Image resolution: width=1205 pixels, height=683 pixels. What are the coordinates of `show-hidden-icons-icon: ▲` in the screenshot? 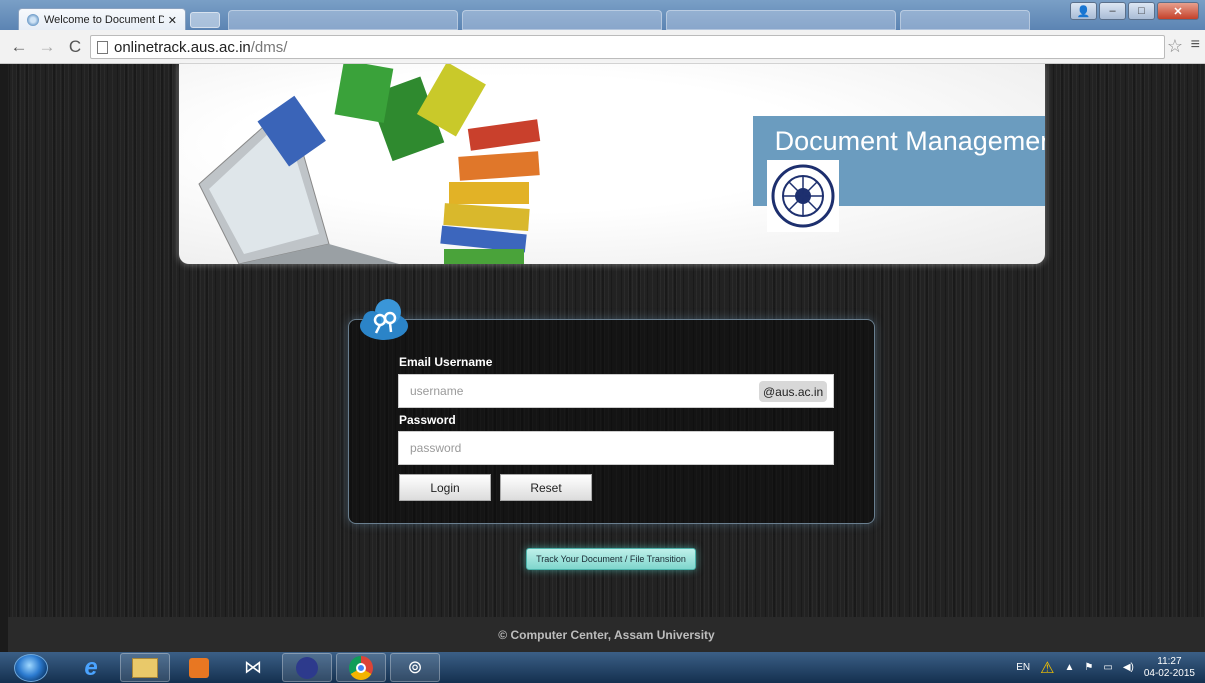 It's located at (1069, 667).